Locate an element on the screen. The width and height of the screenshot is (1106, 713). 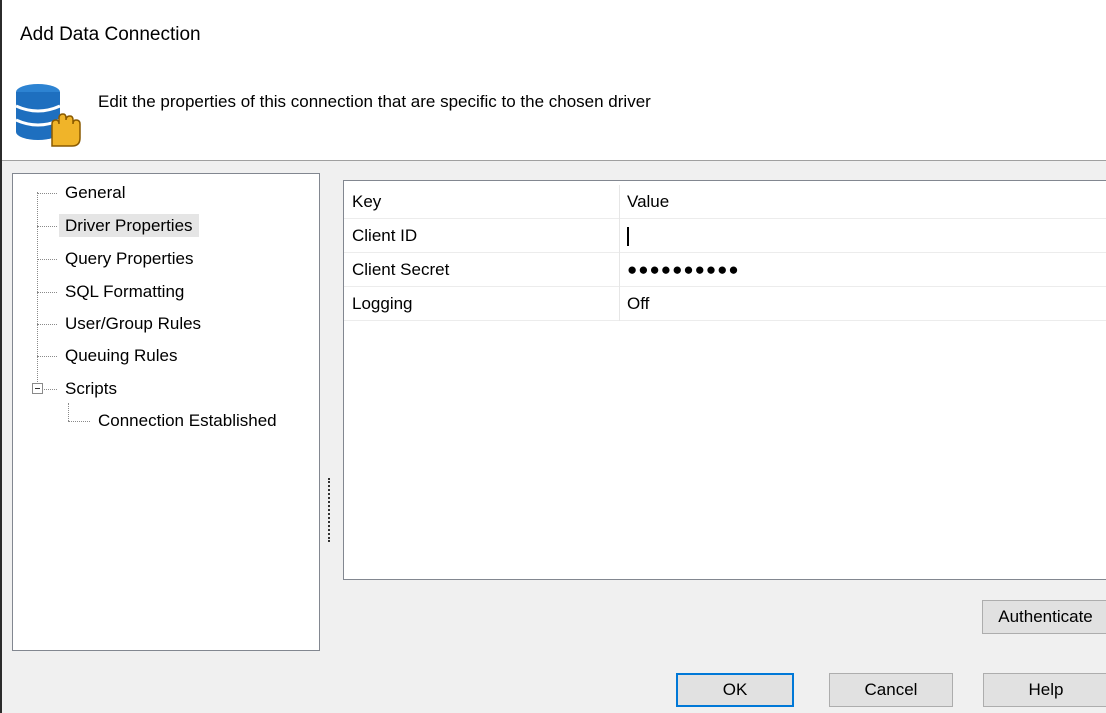
client-secret-input: ●●●●●●●●●● is located at coordinates (683, 270).